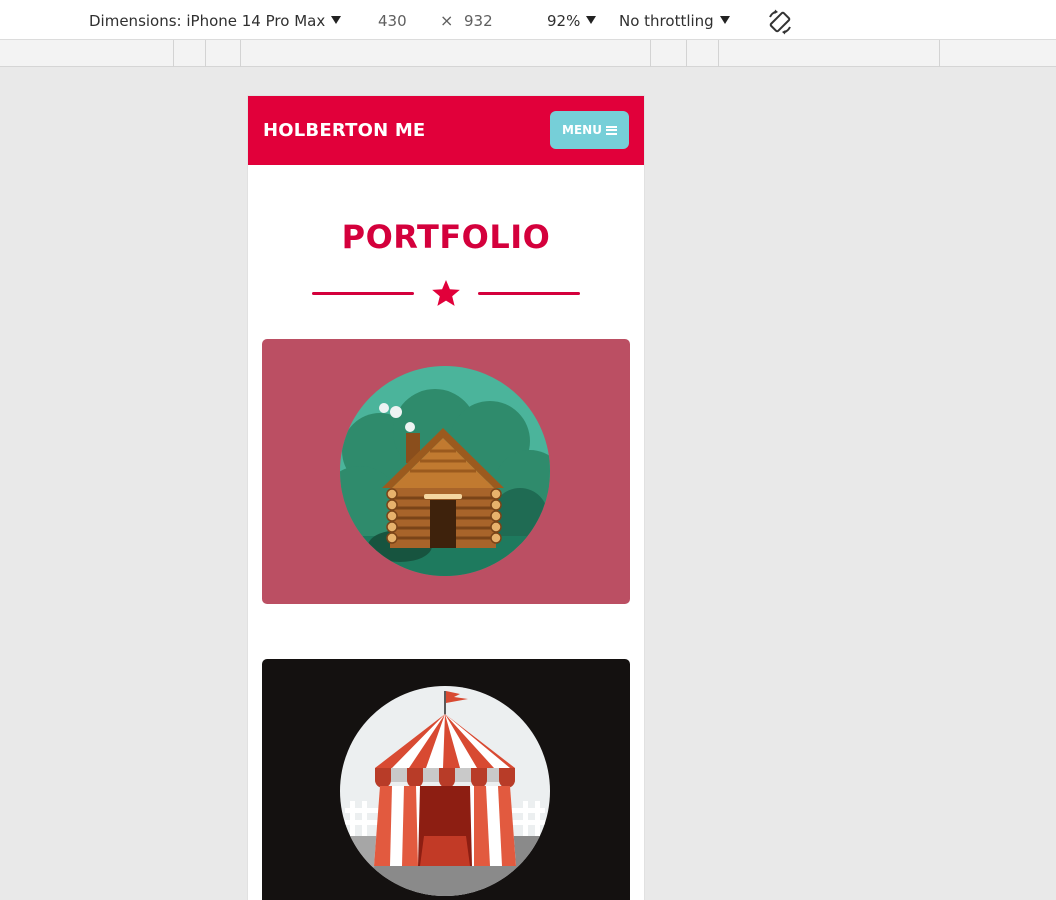 The height and width of the screenshot is (900, 1056). What do you see at coordinates (207, 21) in the screenshot?
I see `device-dimensions-label: Dimensions: iPhone 14 Pro Max` at bounding box center [207, 21].